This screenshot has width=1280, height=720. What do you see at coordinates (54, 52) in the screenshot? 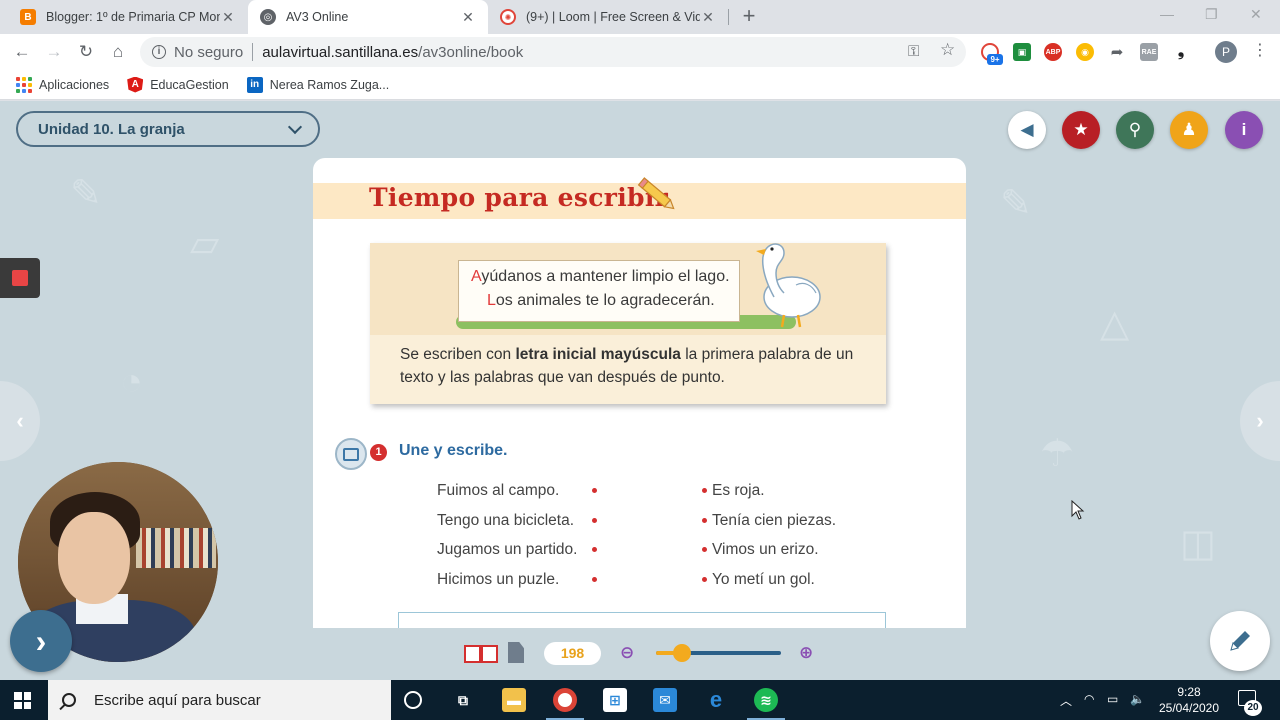
I see `forward-arrow-icon: →` at bounding box center [54, 52].